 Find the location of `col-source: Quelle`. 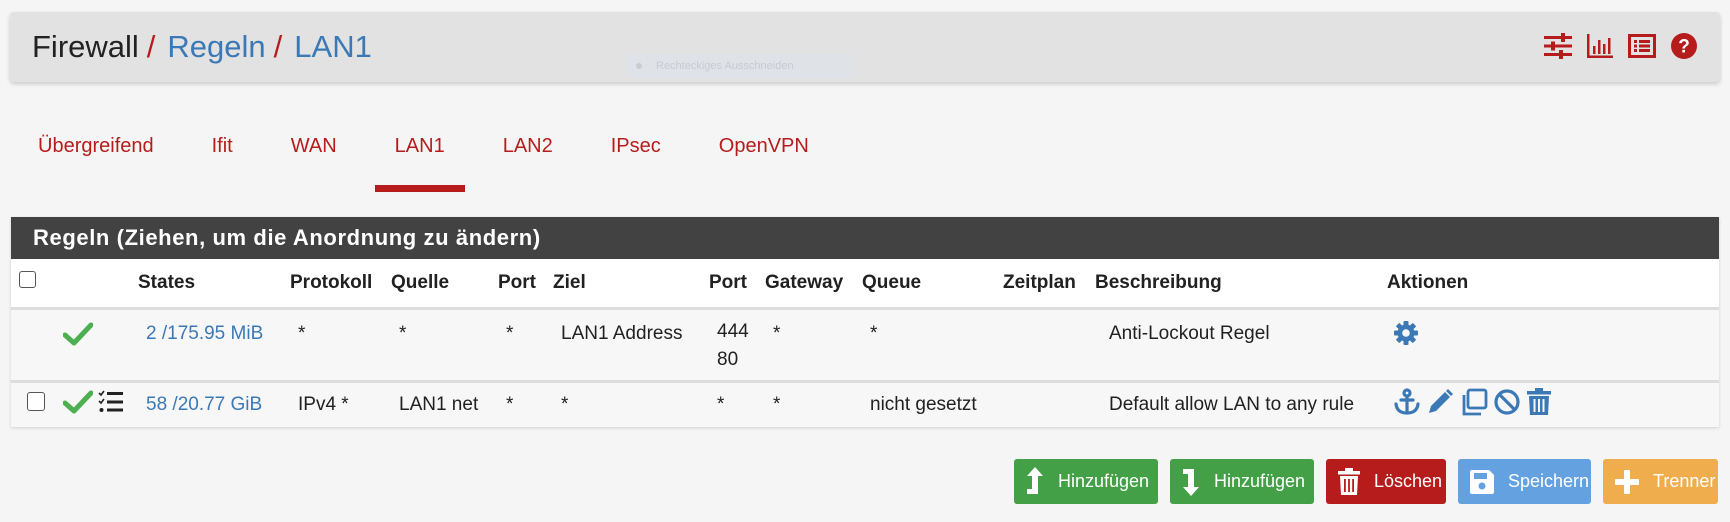

col-source: Quelle is located at coordinates (444, 284).